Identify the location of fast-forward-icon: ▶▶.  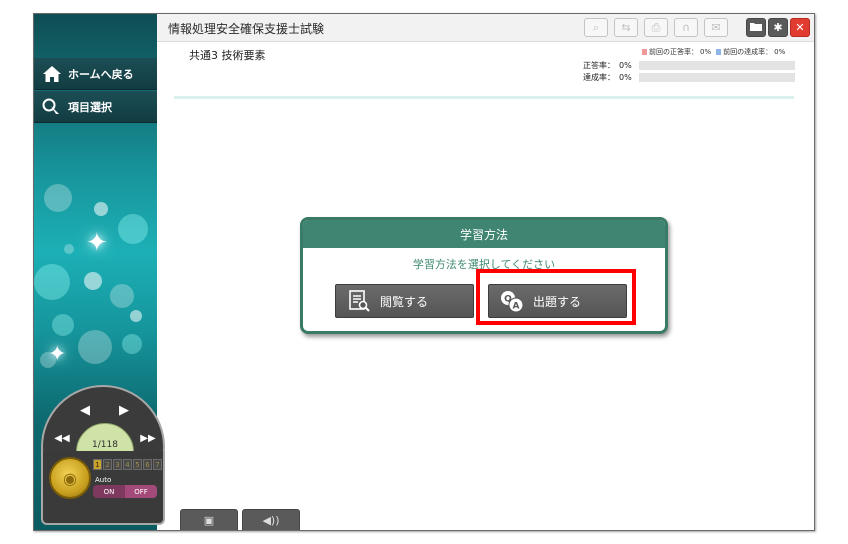
(148, 438).